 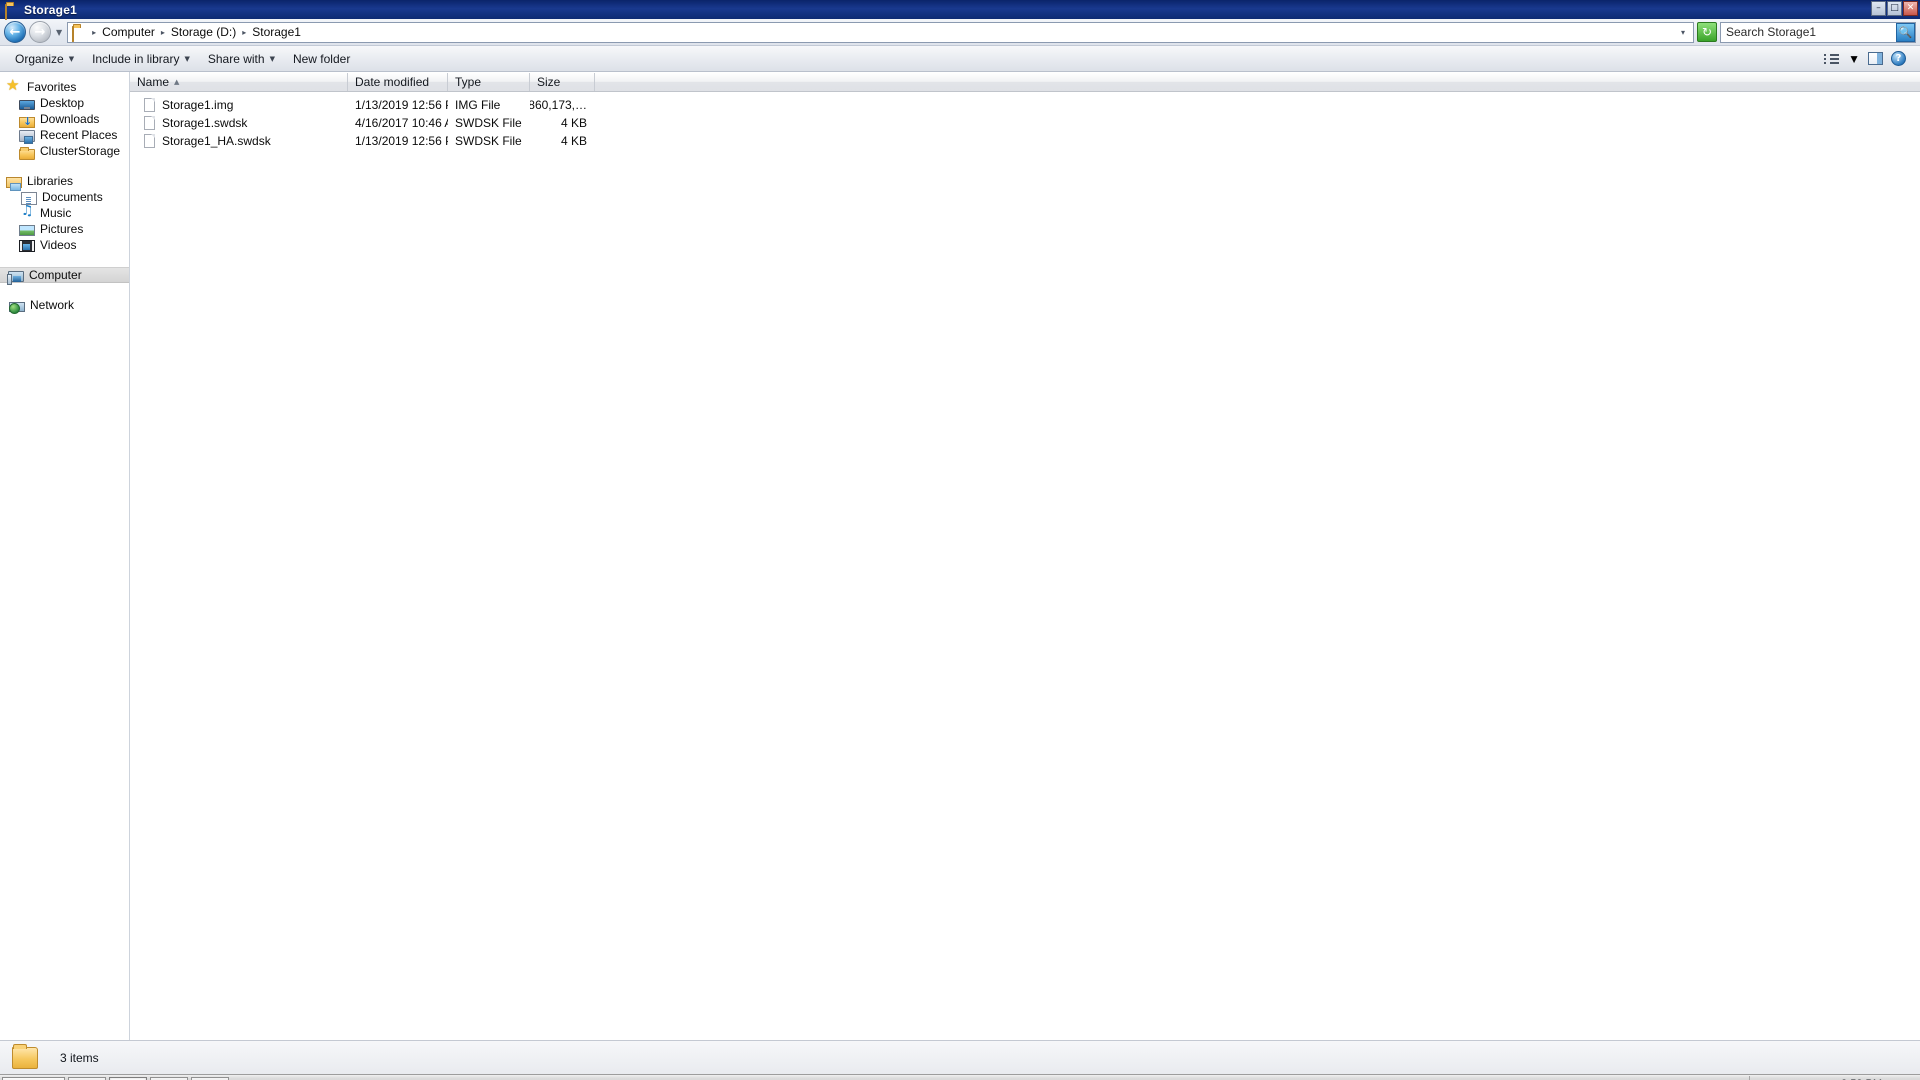 I want to click on sidebar-item-desktop: Desktop, so click(x=64, y=103).